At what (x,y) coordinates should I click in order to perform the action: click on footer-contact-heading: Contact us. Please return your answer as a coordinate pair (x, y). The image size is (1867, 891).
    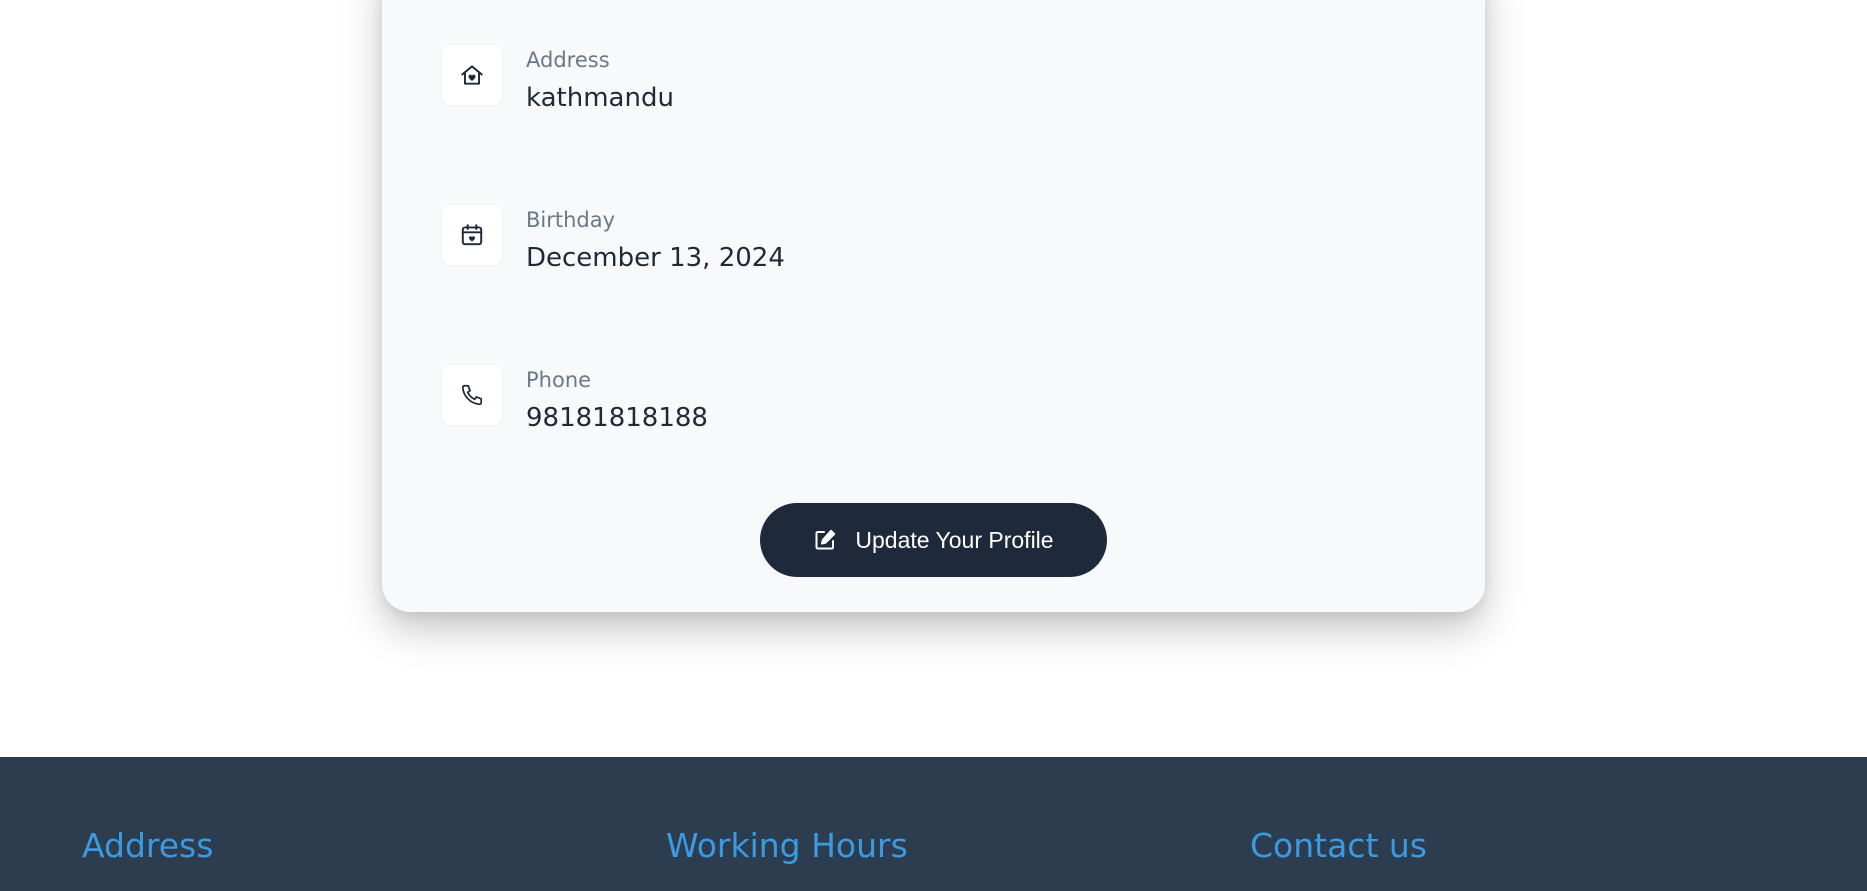
    Looking at the image, I should click on (1338, 845).